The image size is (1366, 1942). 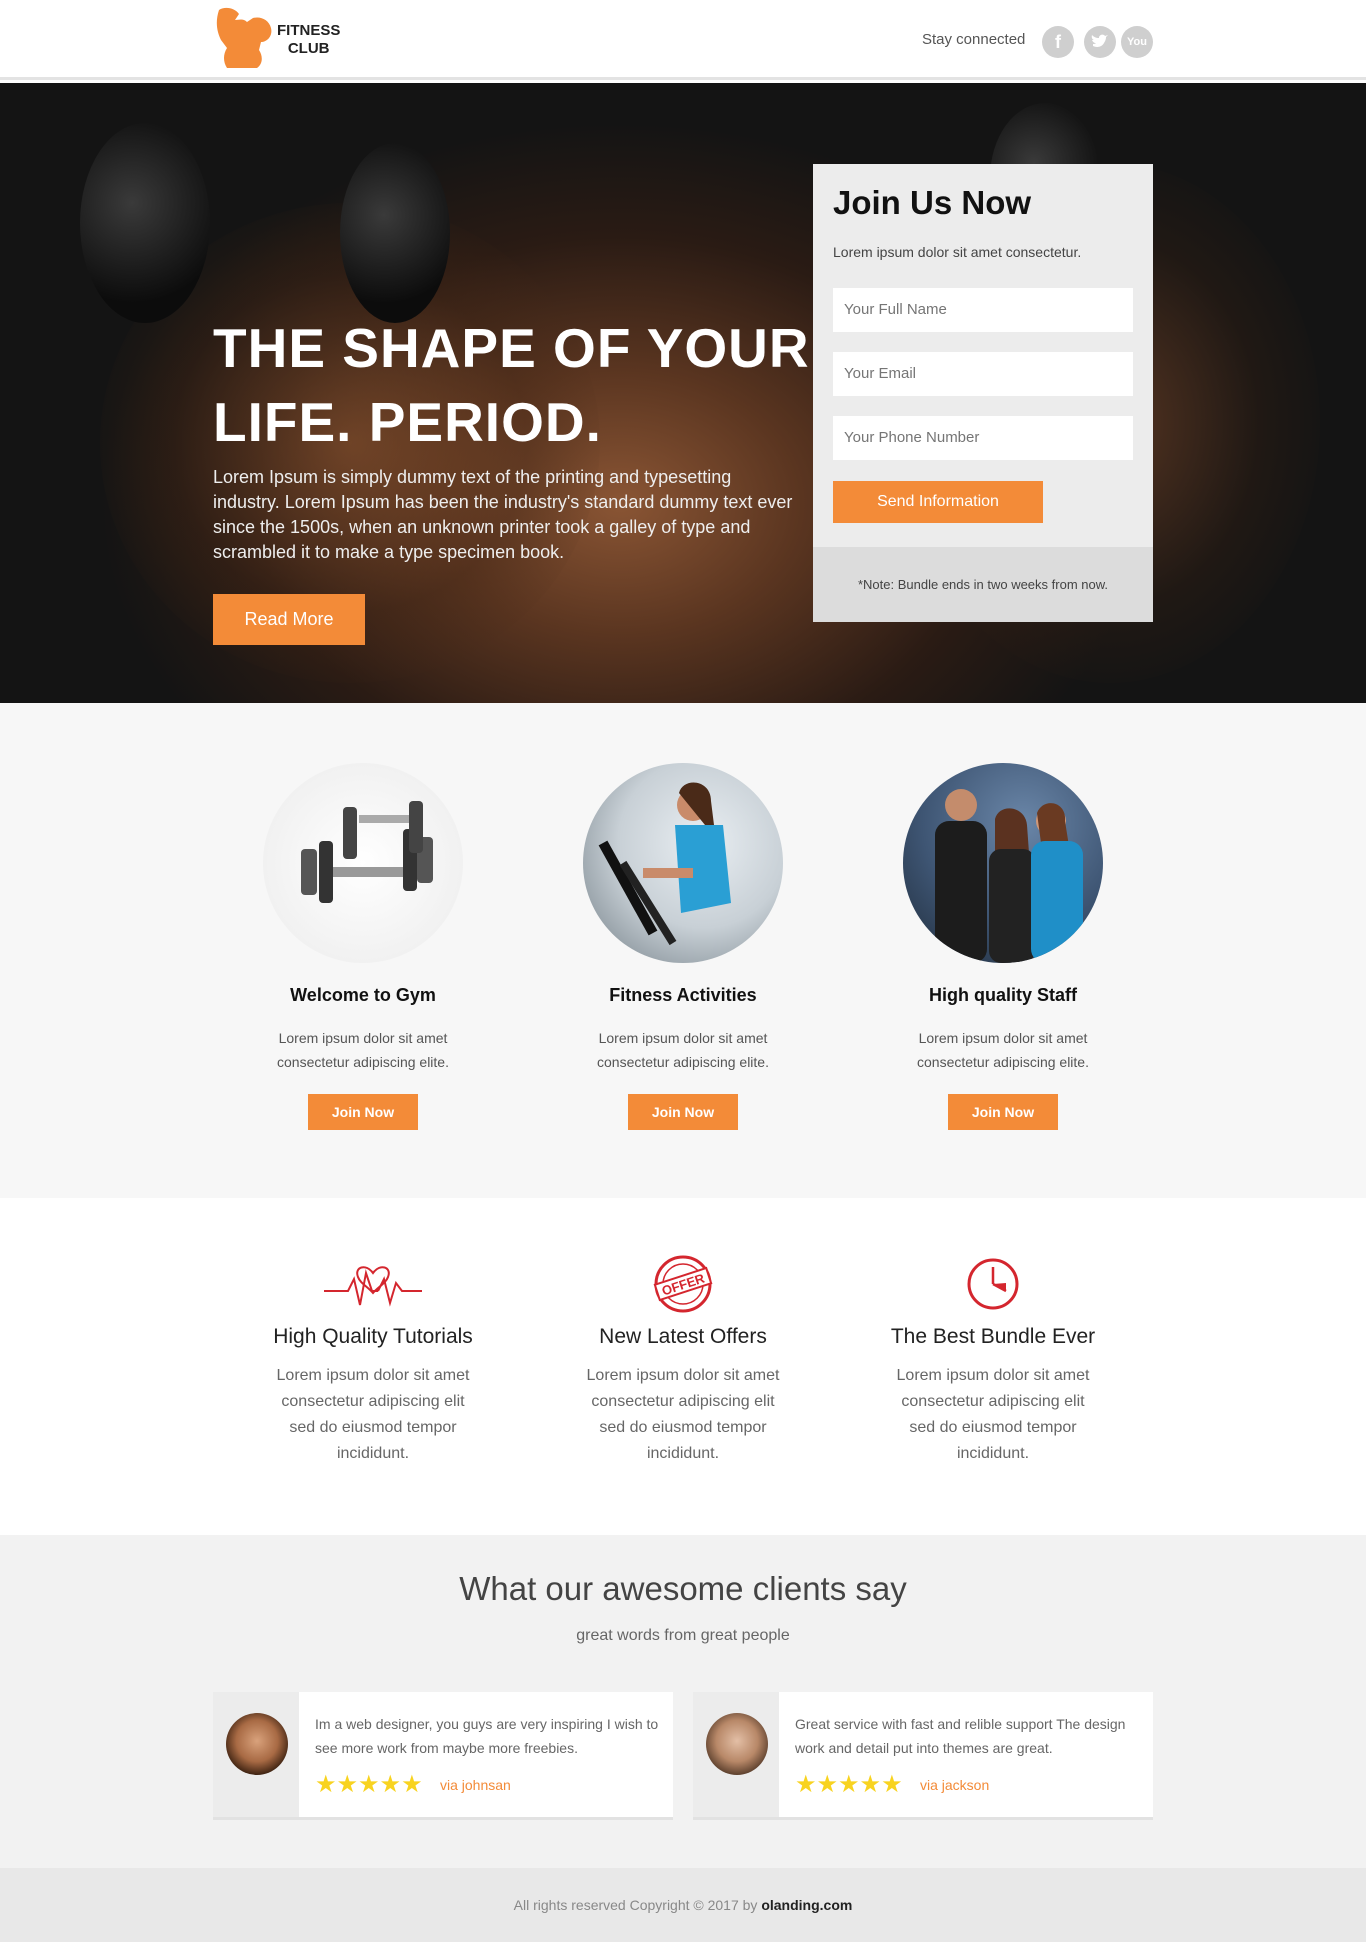 What do you see at coordinates (957, 252) in the screenshot?
I see `join-form-subtitle: Lorem ipsum dolor sit amet consectetur.` at bounding box center [957, 252].